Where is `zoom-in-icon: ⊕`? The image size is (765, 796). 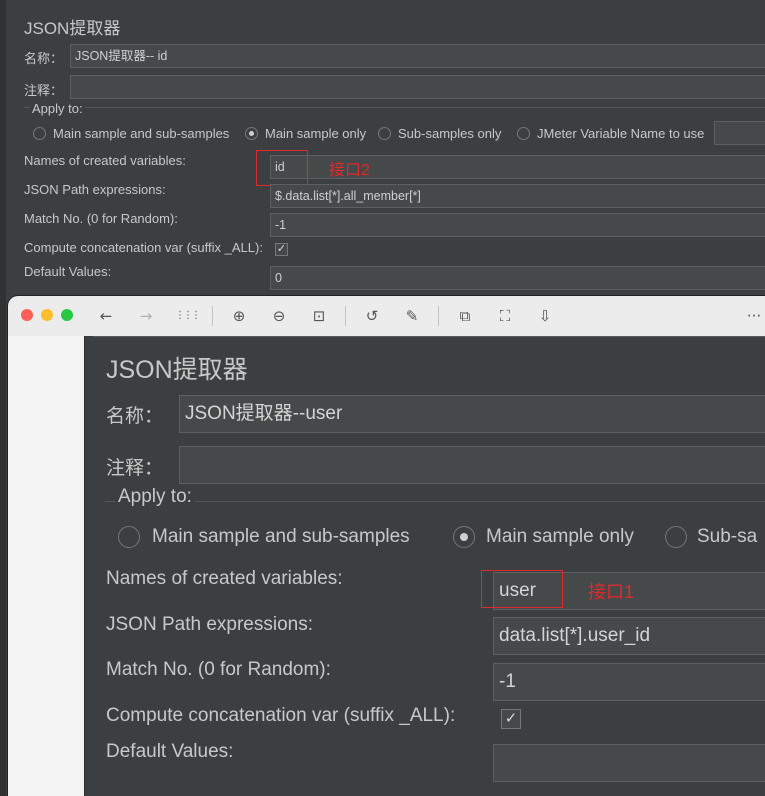 zoom-in-icon: ⊕ is located at coordinates (239, 316).